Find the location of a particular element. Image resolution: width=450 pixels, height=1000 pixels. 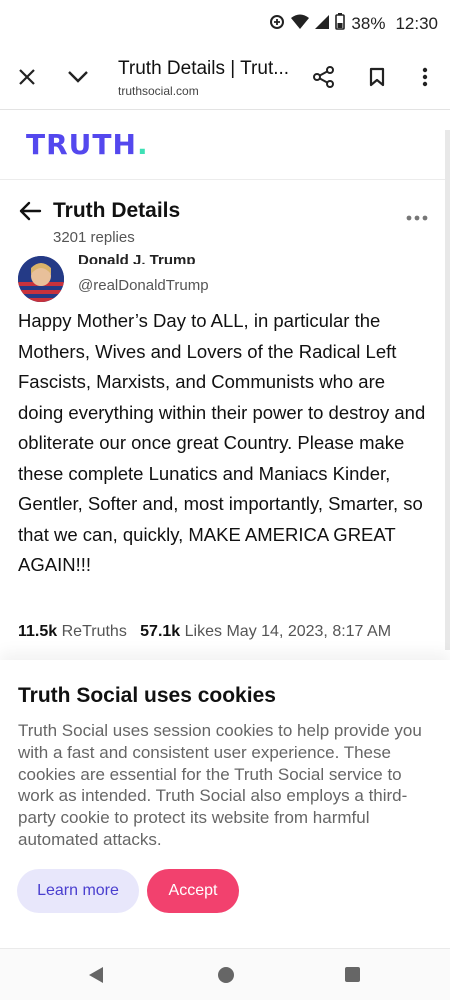

logo-text: TRUTH is located at coordinates (81, 144).